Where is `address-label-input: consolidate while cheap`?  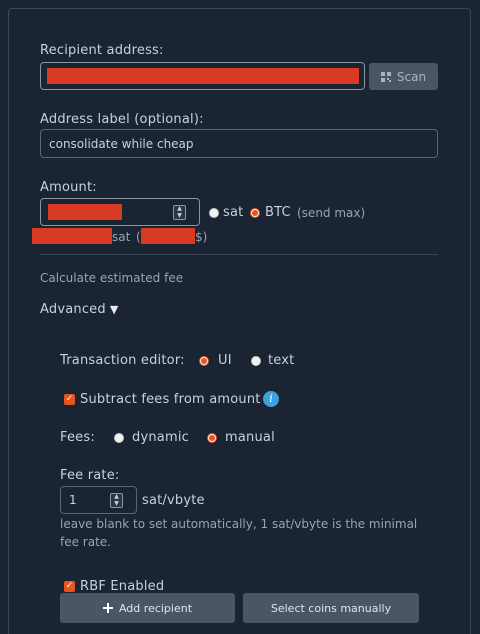
address-label-input: consolidate while cheap is located at coordinates (239, 143).